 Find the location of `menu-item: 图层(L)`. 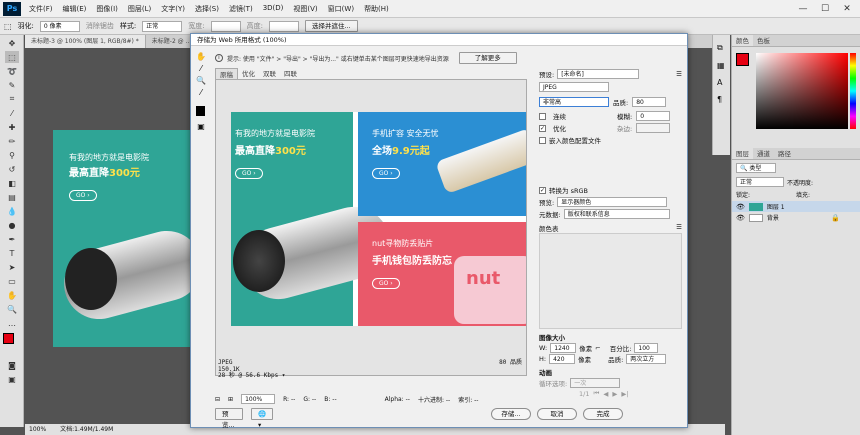

menu-item: 图层(L) is located at coordinates (139, 9).